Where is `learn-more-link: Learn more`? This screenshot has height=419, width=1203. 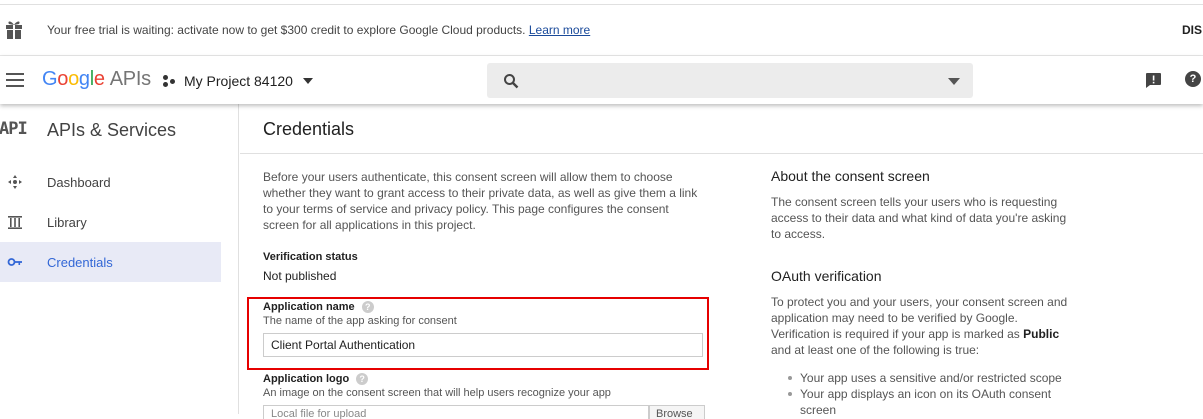
learn-more-link: Learn more is located at coordinates (559, 30).